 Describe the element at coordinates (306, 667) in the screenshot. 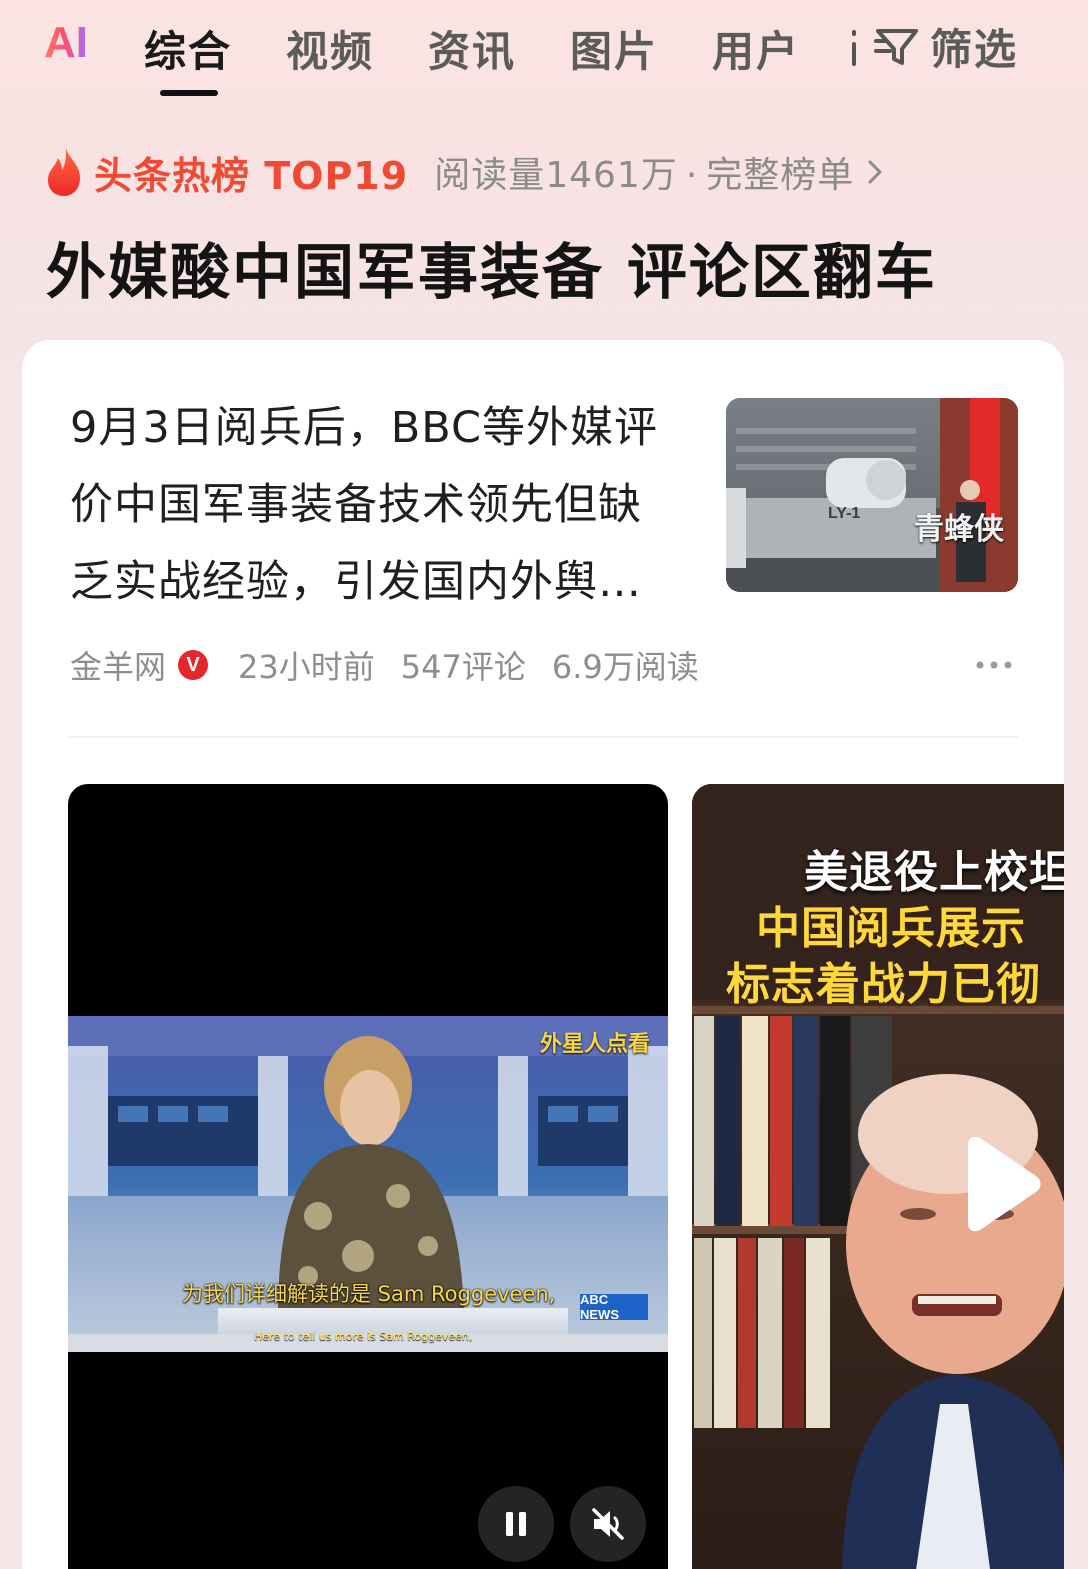

I see `post-time: 23小时前` at that location.